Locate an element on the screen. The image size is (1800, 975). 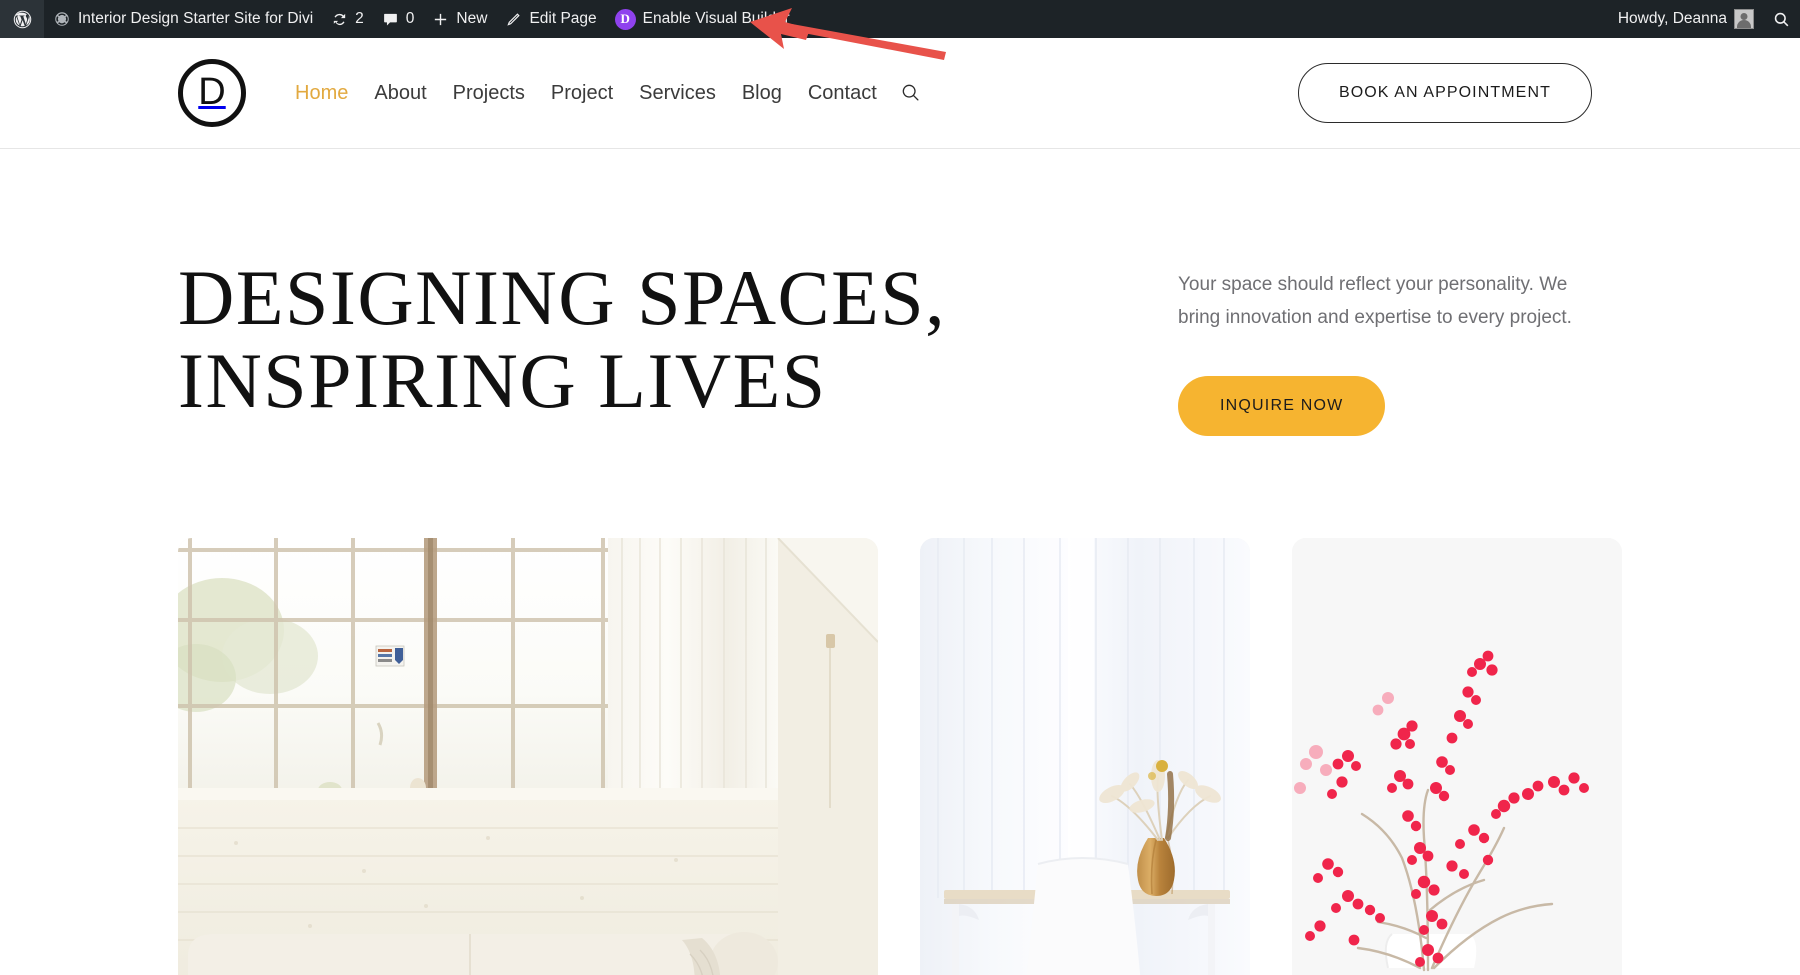
enable-visual-builder-label: Enable Visual Builder is located at coordinates (716, 18).